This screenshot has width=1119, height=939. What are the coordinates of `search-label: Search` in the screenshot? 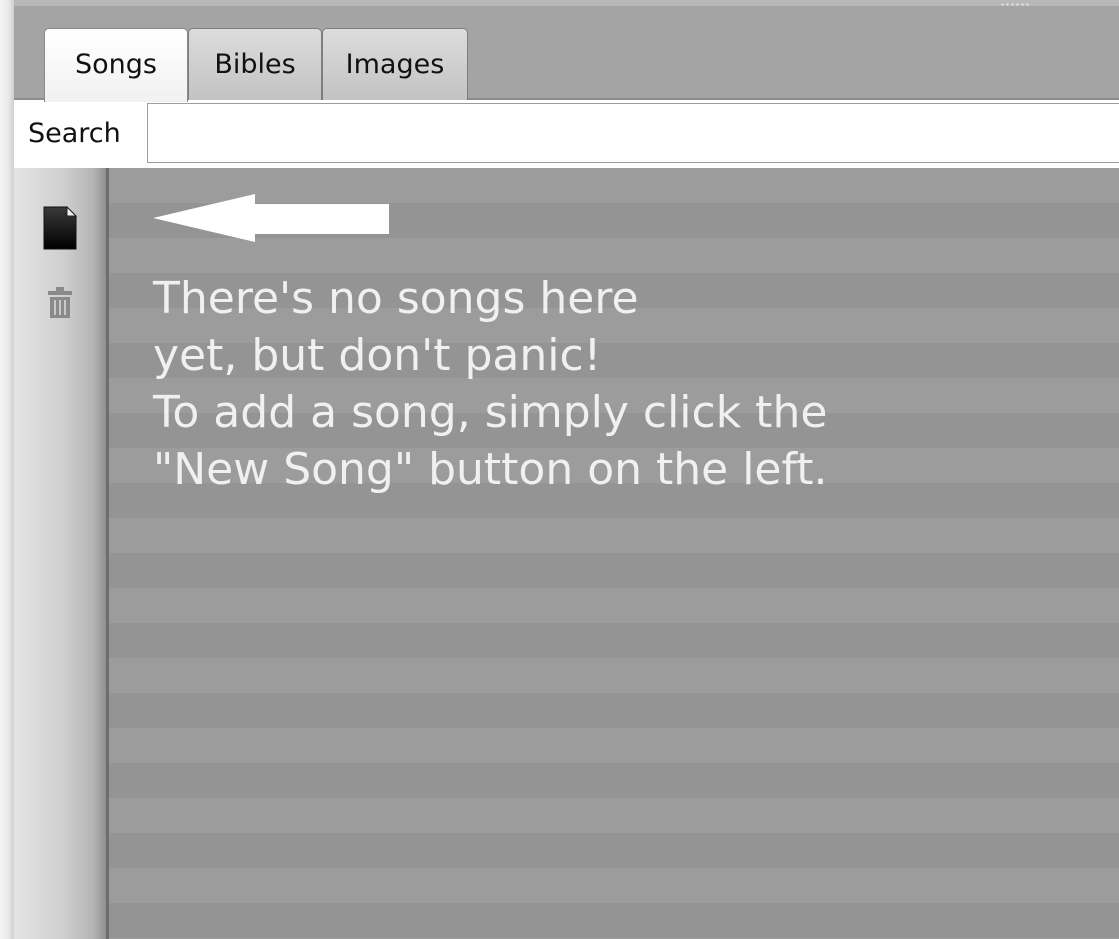 It's located at (74, 133).